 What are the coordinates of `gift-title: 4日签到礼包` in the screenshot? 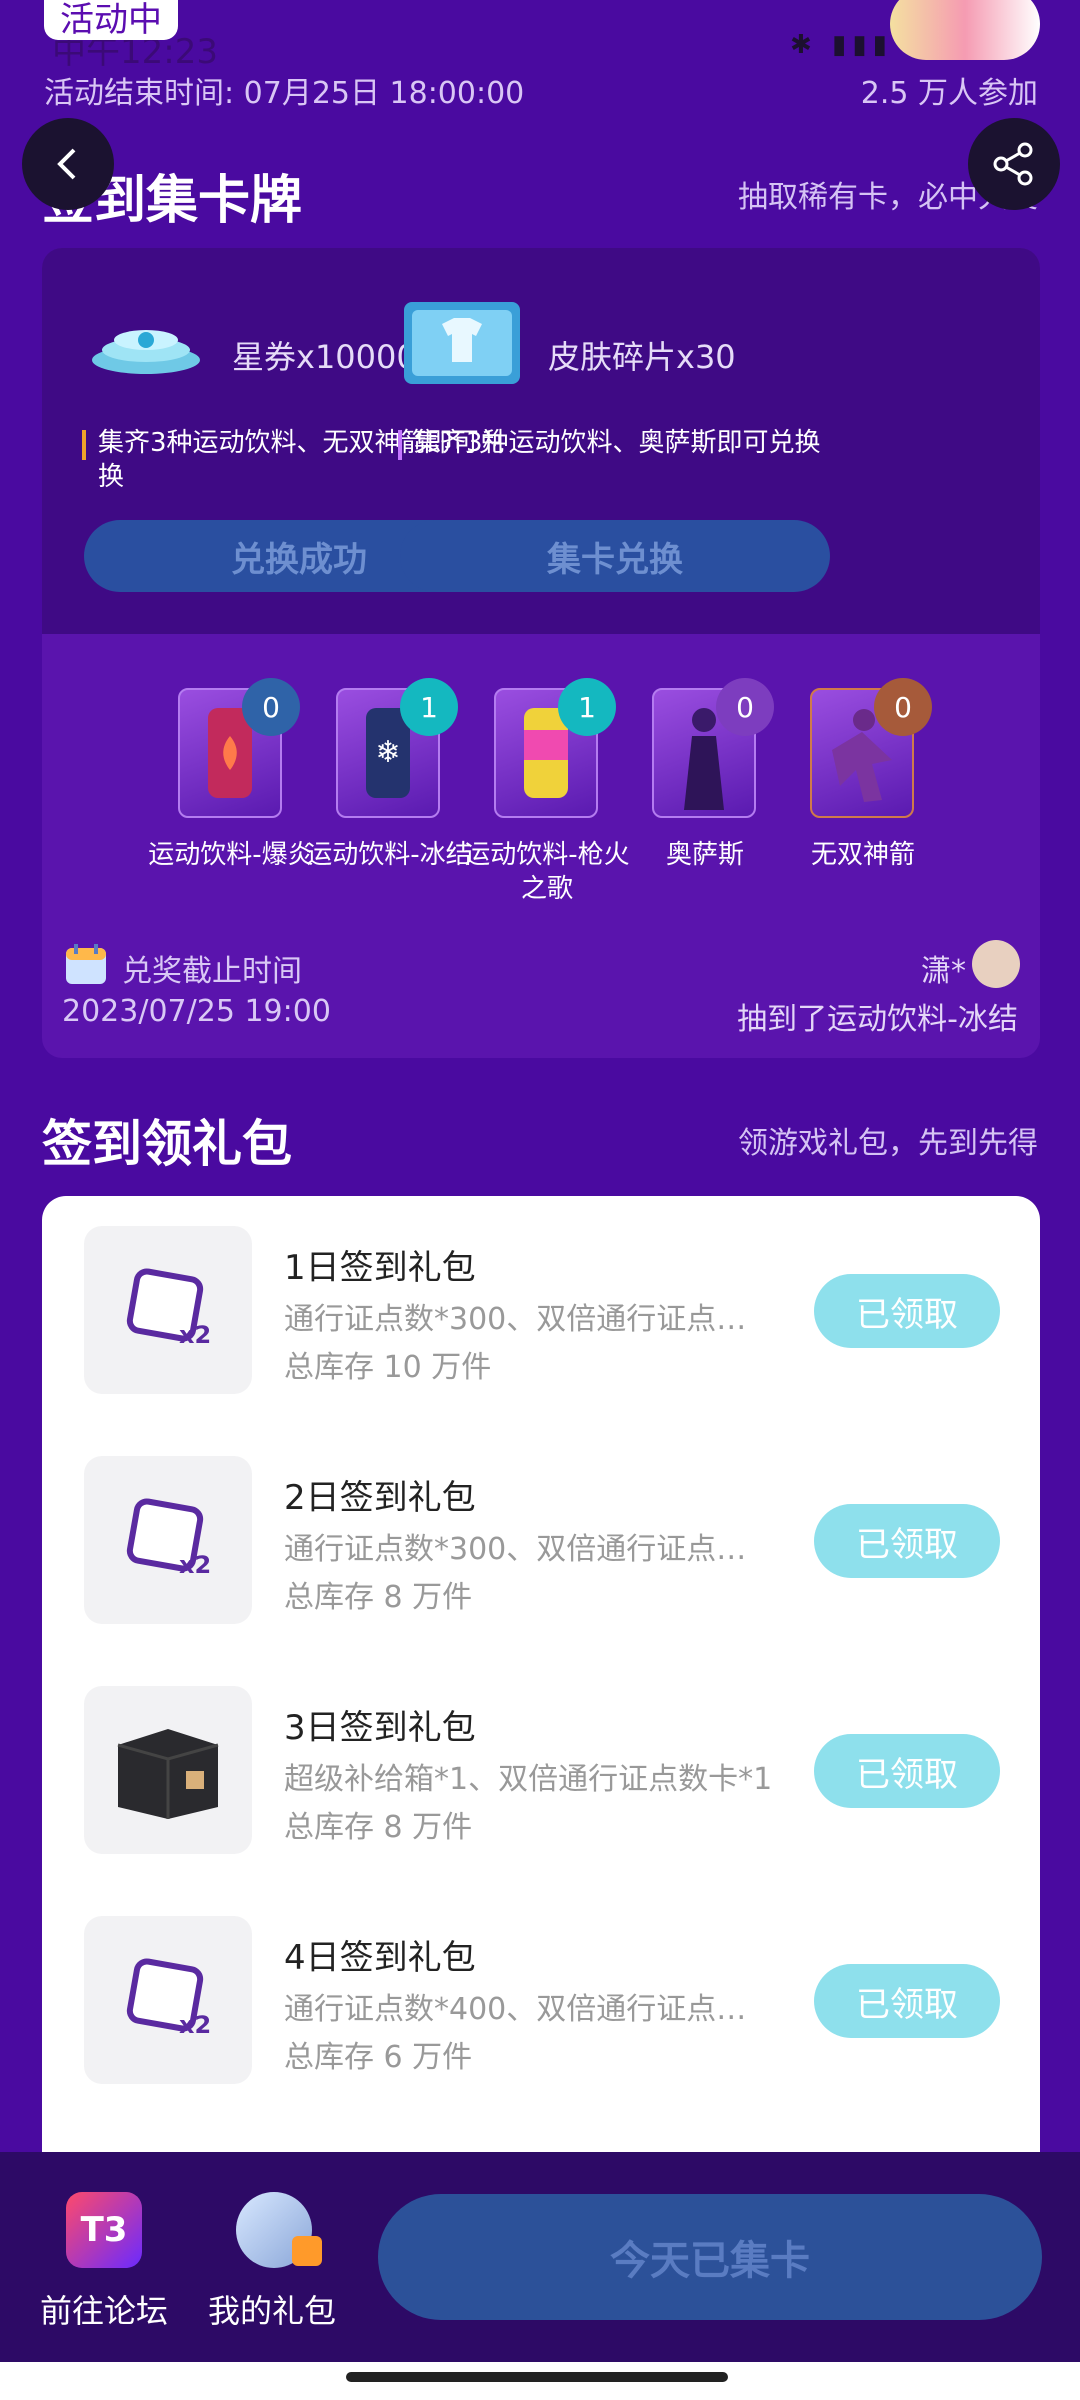 It's located at (380, 1958).